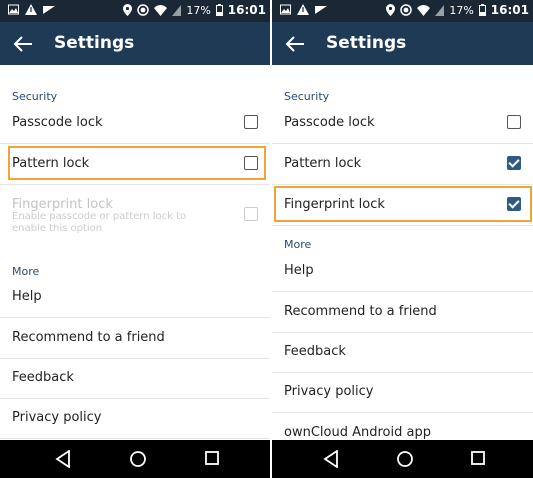 Image resolution: width=533 pixels, height=478 pixels. What do you see at coordinates (137, 163) in the screenshot?
I see `highlight-pattern-lock` at bounding box center [137, 163].